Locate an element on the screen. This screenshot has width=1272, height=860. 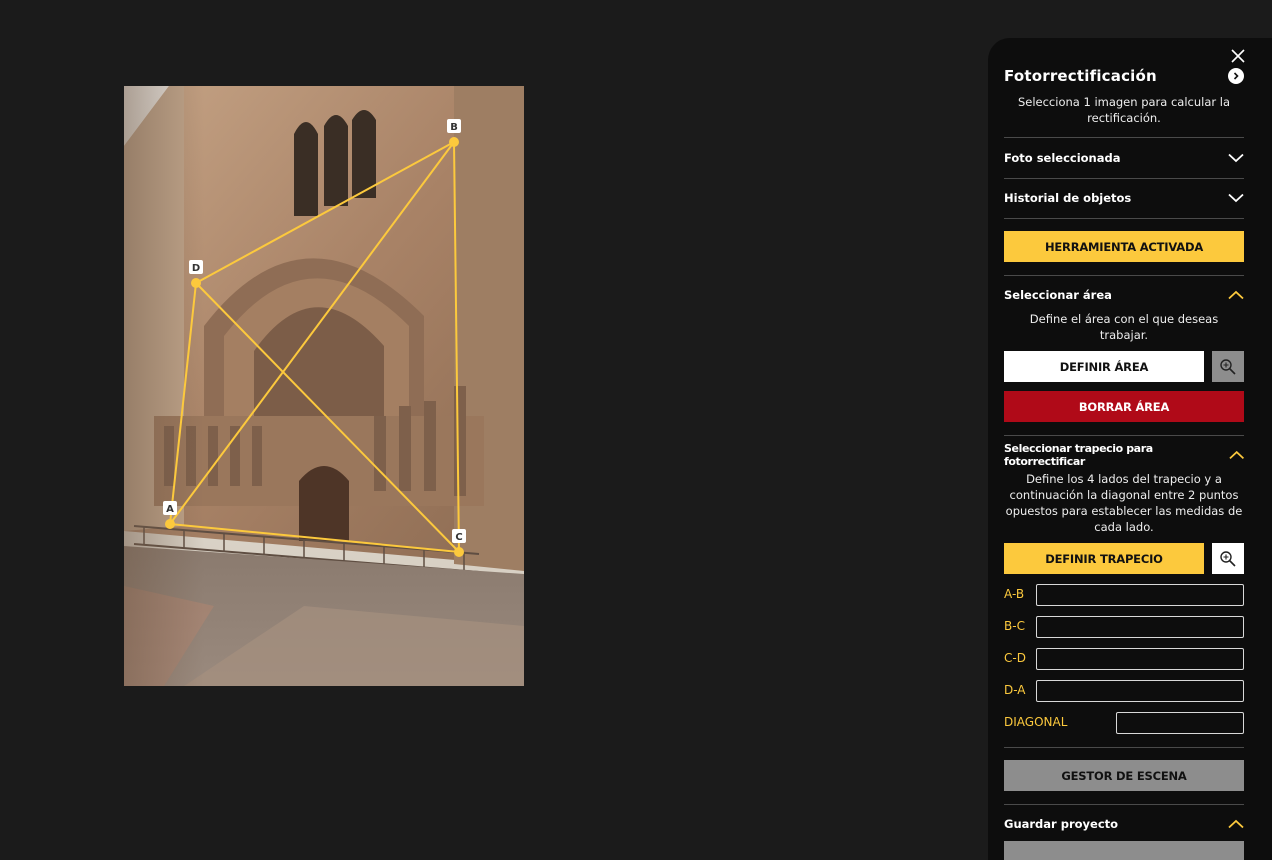
measure-diagonal-input is located at coordinates (1180, 723).